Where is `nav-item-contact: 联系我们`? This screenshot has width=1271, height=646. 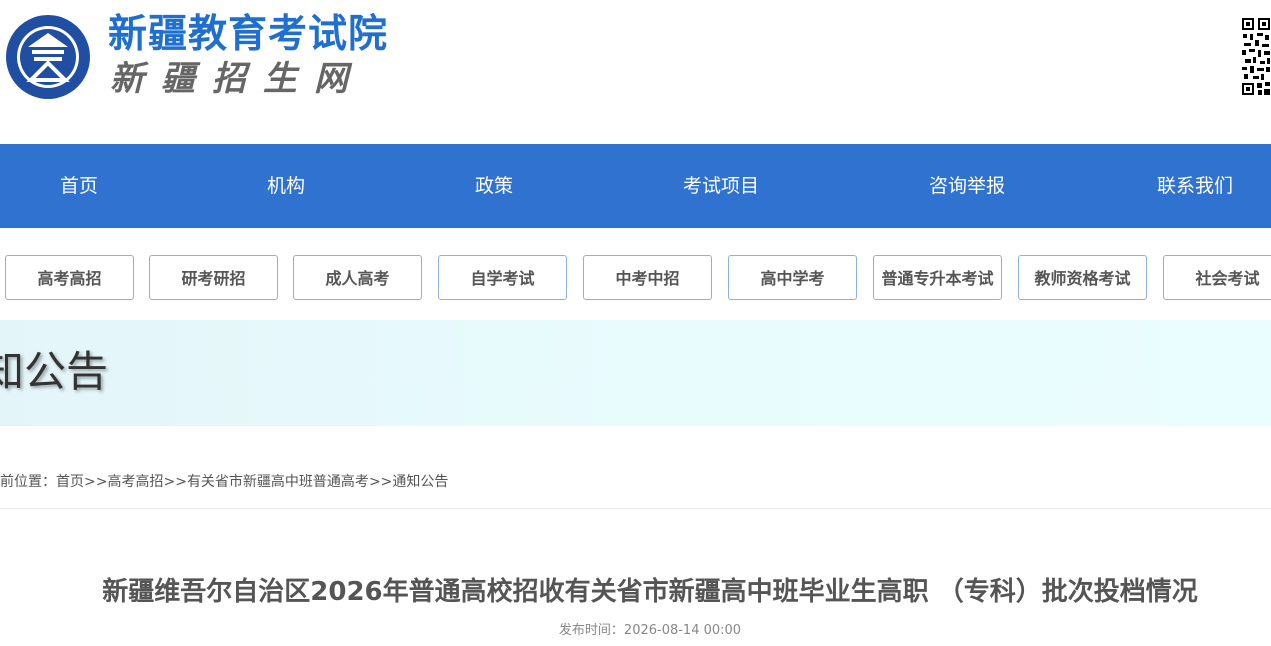 nav-item-contact: 联系我们 is located at coordinates (1195, 186).